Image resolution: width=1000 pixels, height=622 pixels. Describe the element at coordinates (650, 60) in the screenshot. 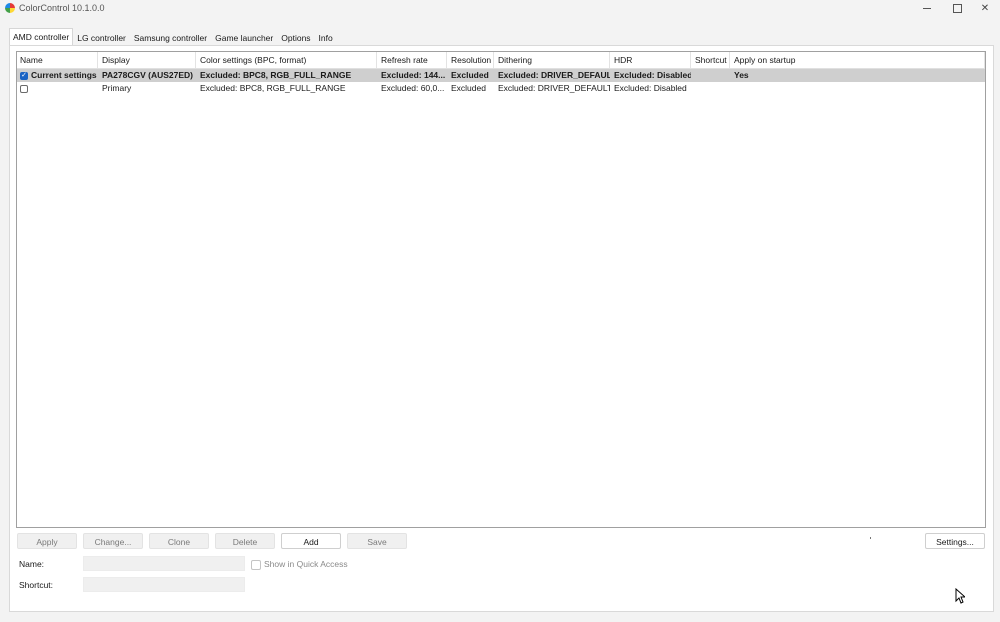

I see `column-header-hdr: HDR` at that location.